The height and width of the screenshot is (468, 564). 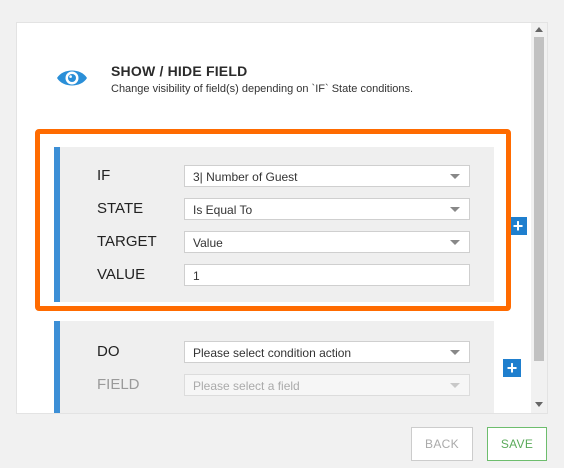 What do you see at coordinates (539, 29) in the screenshot?
I see `scroll-up-icon` at bounding box center [539, 29].